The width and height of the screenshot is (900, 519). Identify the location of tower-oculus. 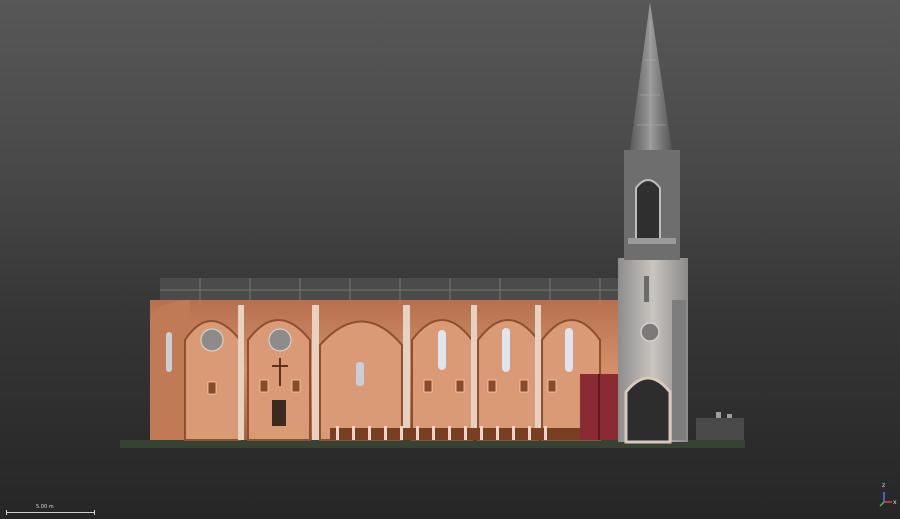
(650, 332).